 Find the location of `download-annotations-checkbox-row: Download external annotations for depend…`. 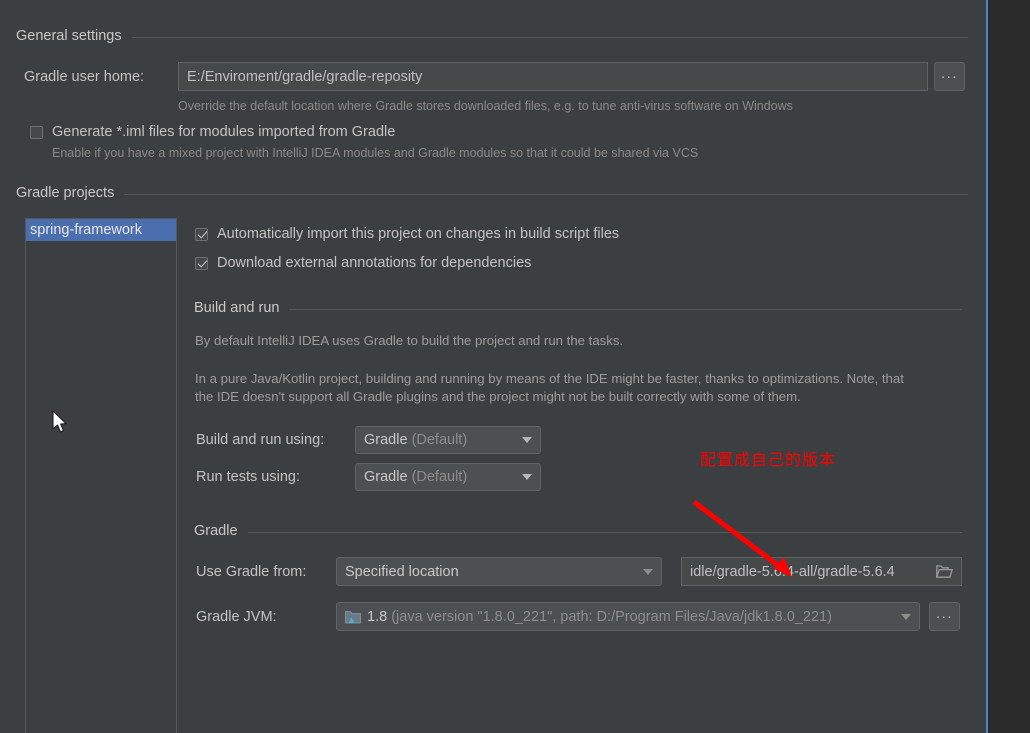

download-annotations-checkbox-row: Download external annotations for depend… is located at coordinates (363, 263).